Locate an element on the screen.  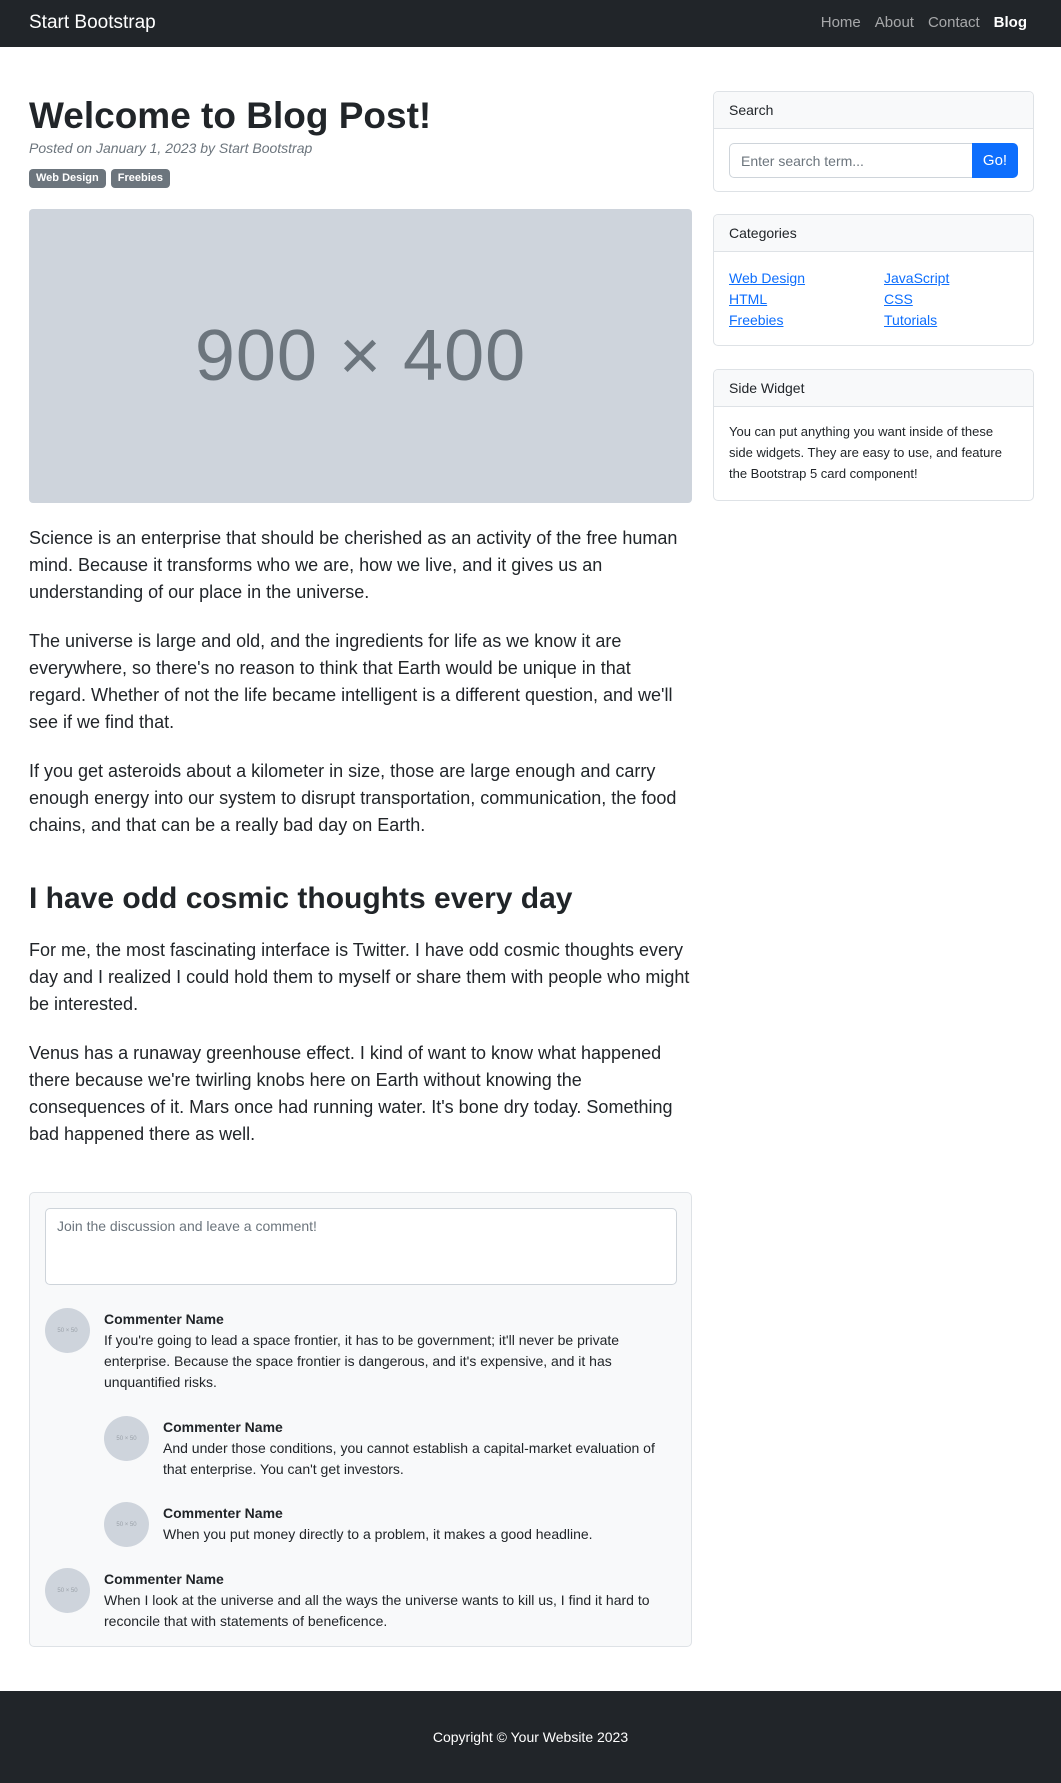
hero-image: 900 × 400 is located at coordinates (360, 356).